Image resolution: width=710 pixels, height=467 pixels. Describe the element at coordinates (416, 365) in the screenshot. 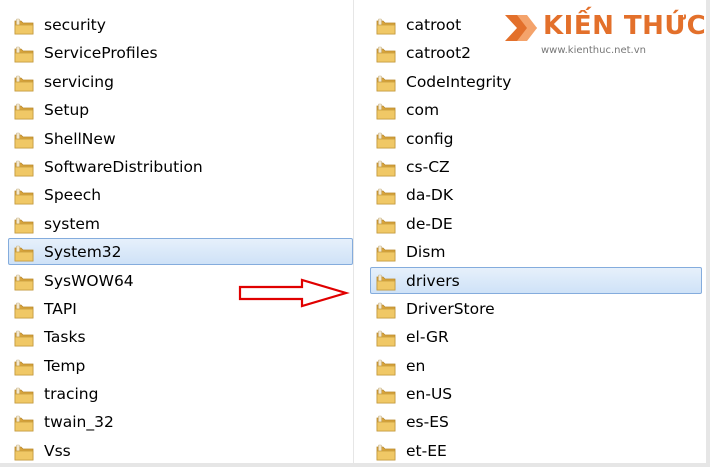

I see `folder-item-label: en` at that location.